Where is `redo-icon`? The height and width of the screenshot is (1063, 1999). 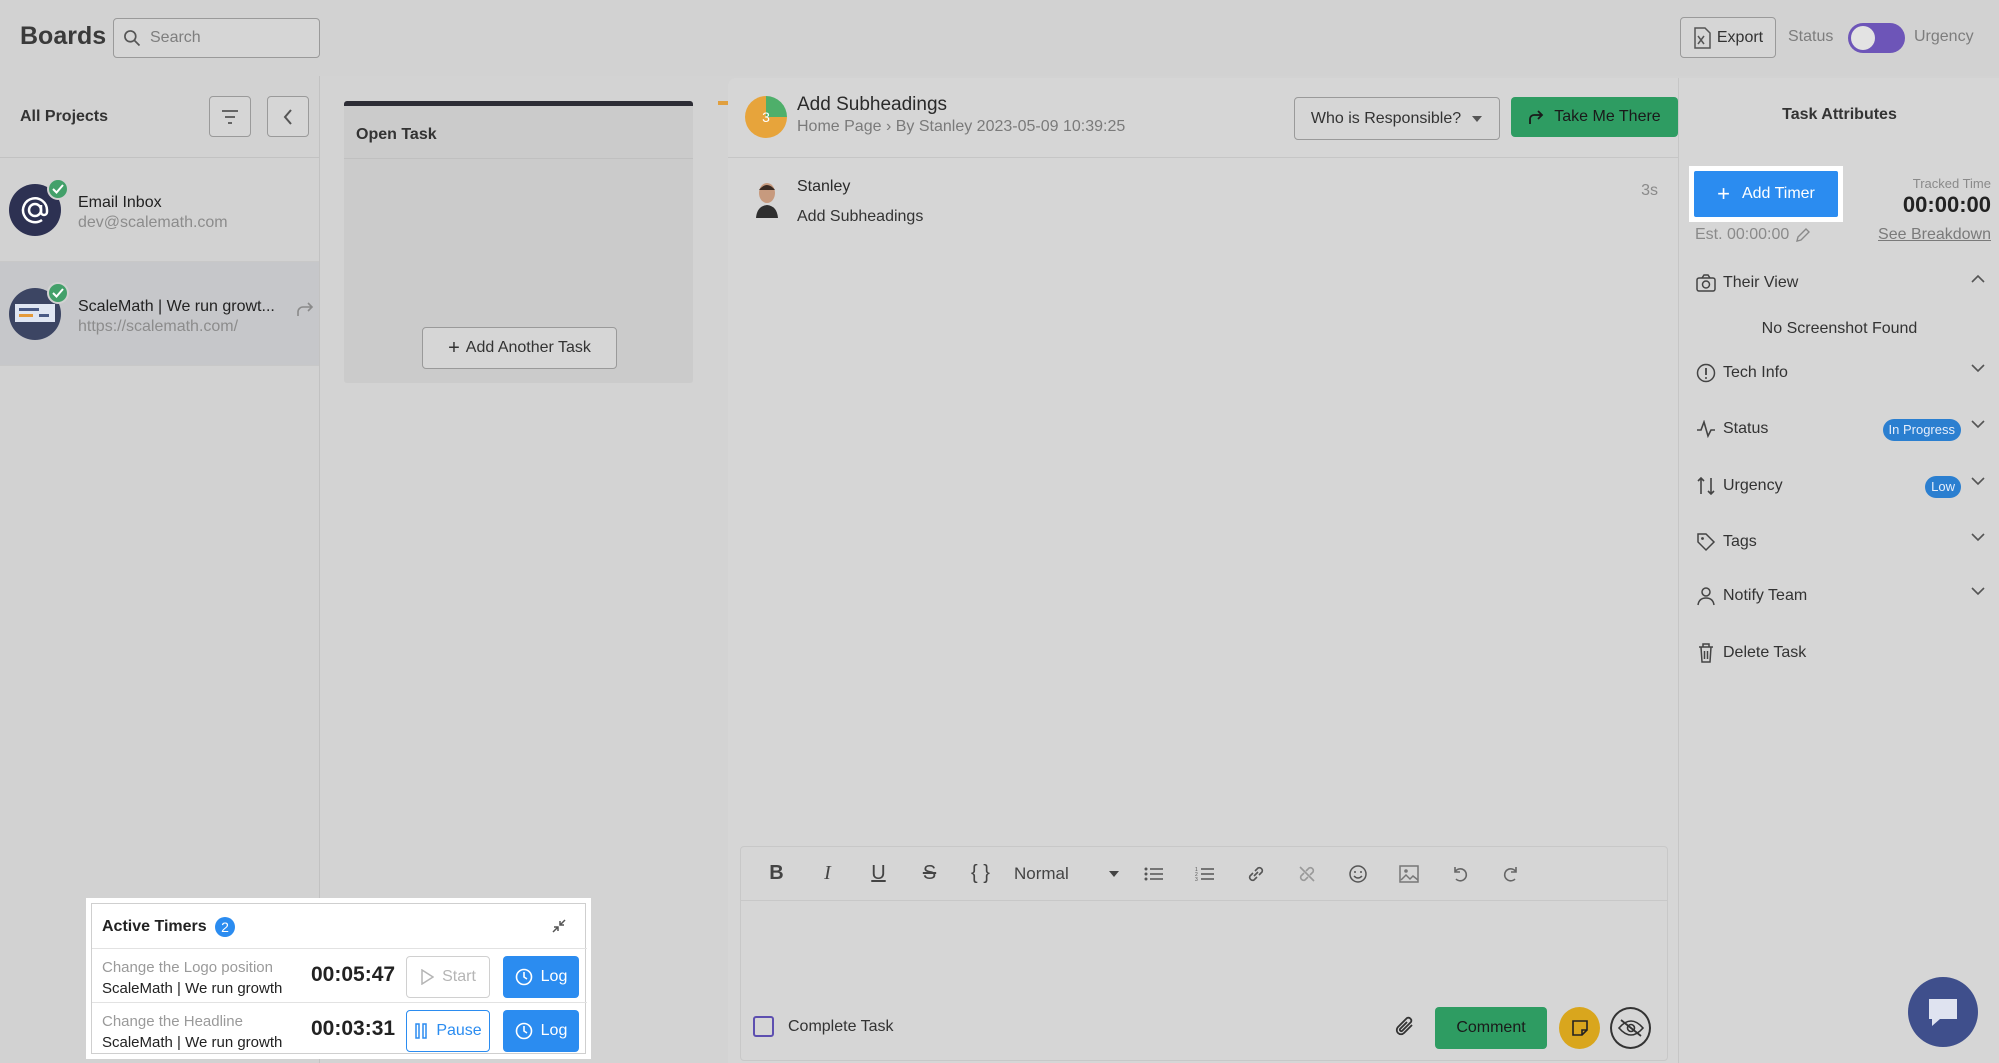 redo-icon is located at coordinates (1510, 874).